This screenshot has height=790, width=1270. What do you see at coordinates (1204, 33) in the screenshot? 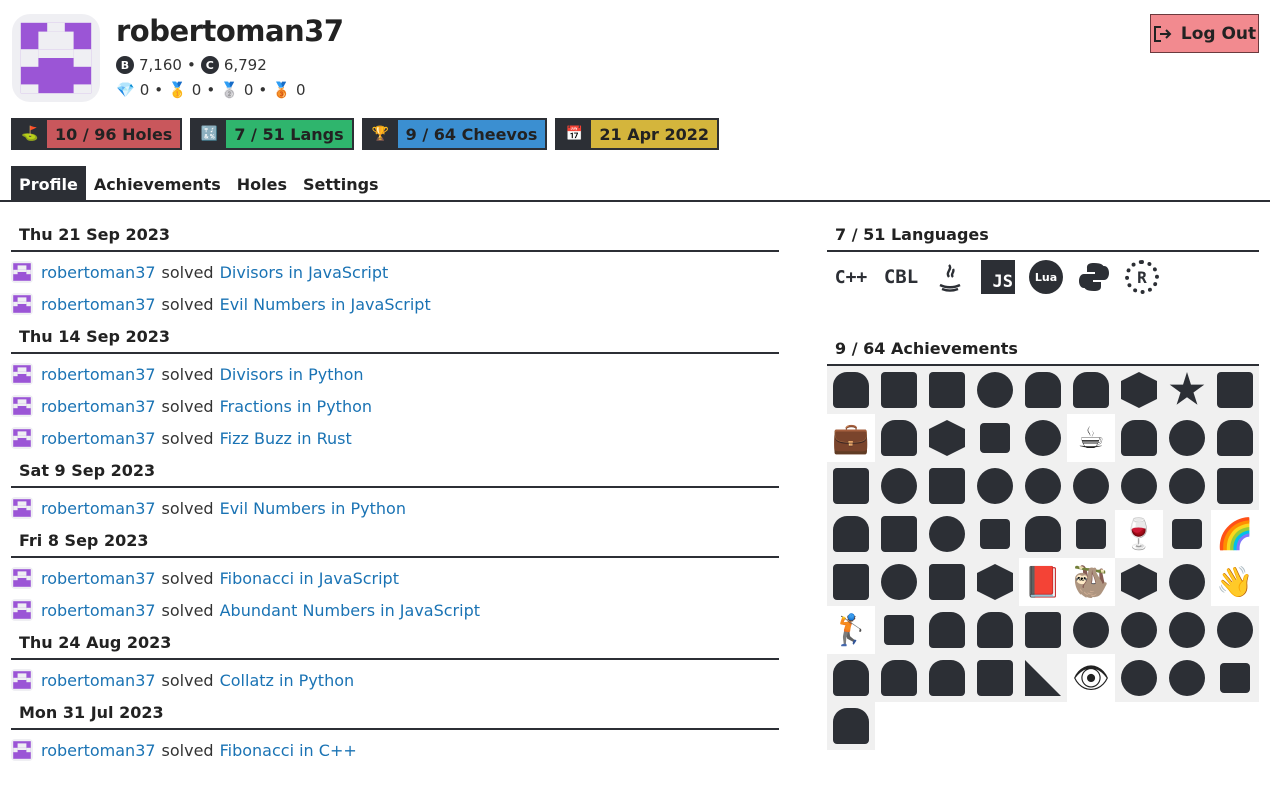
I see `log-out-button: Log Out` at bounding box center [1204, 33].